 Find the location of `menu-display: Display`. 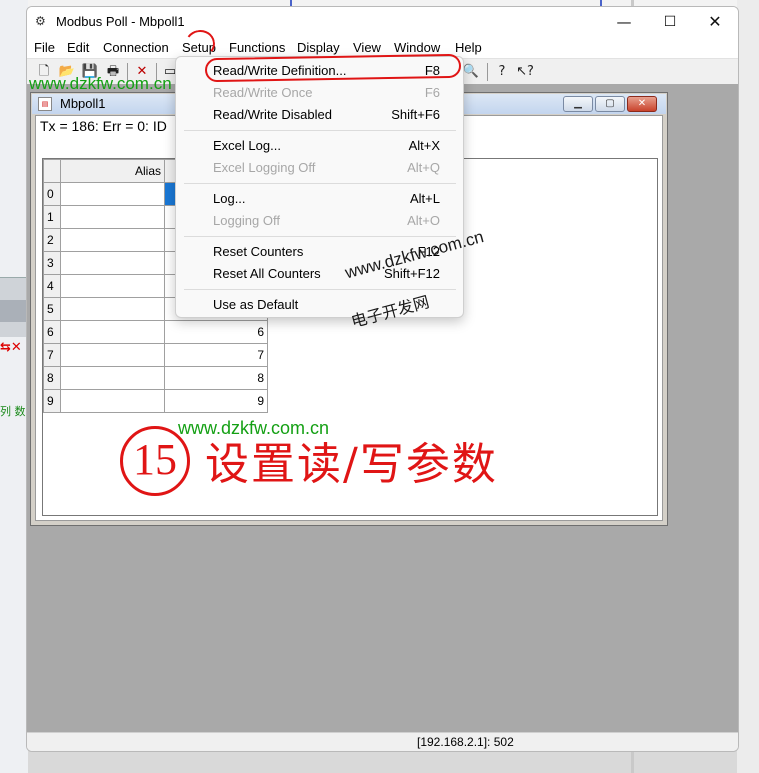

menu-display: Display is located at coordinates (318, 47).